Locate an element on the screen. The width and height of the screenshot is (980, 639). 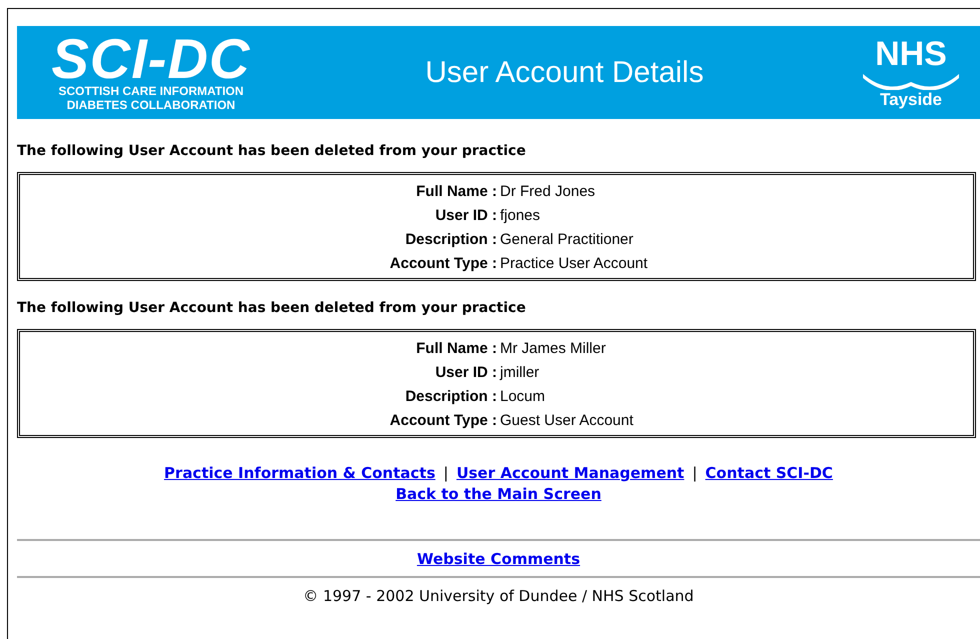
nav-link: Contact SCI-DC is located at coordinates (769, 473).